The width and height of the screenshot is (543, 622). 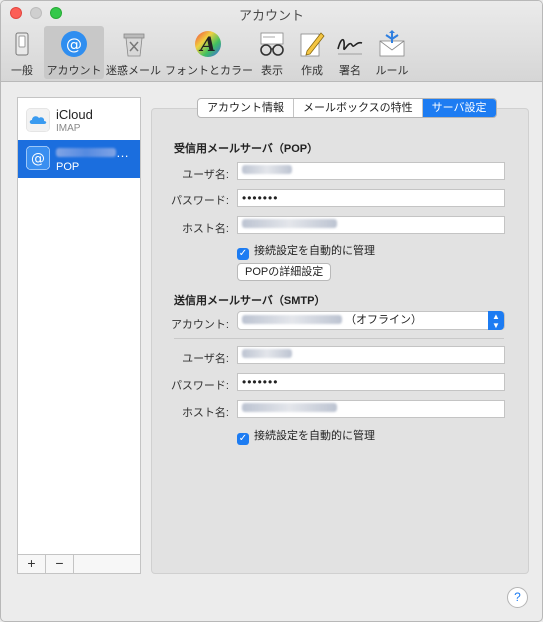 I want to click on tab-server-settings: サーバ設定, so click(x=459, y=108).